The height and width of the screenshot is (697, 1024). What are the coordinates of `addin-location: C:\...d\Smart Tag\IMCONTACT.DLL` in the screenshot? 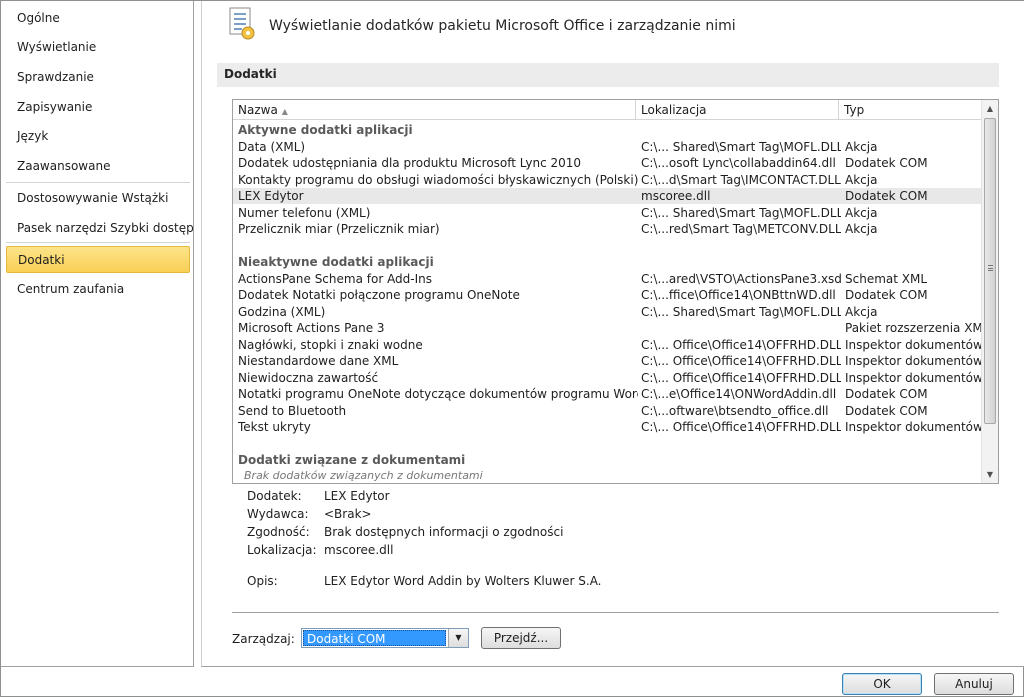 It's located at (741, 179).